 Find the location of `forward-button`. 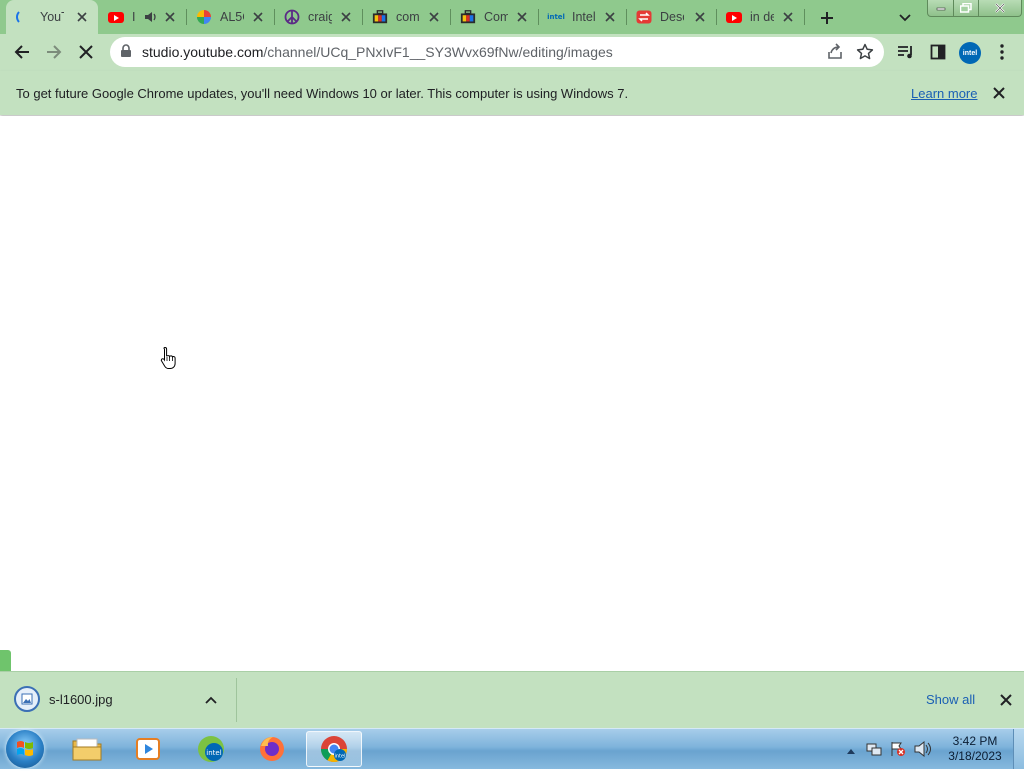

forward-button is located at coordinates (54, 52).